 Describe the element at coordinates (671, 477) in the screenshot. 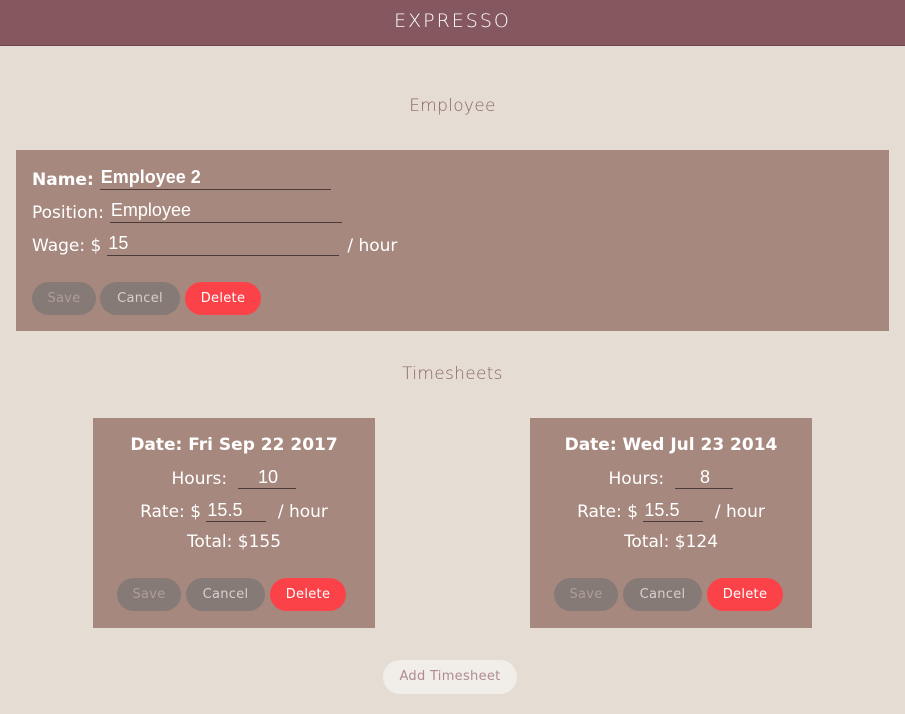

I see `timesheet-hours-row: Hours: 8` at that location.